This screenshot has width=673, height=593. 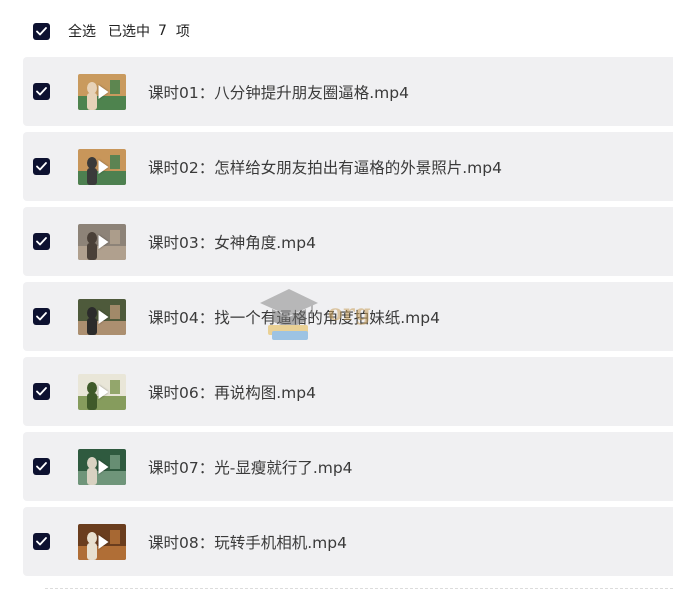 What do you see at coordinates (162, 31) in the screenshot?
I see `selected-count: 7` at bounding box center [162, 31].